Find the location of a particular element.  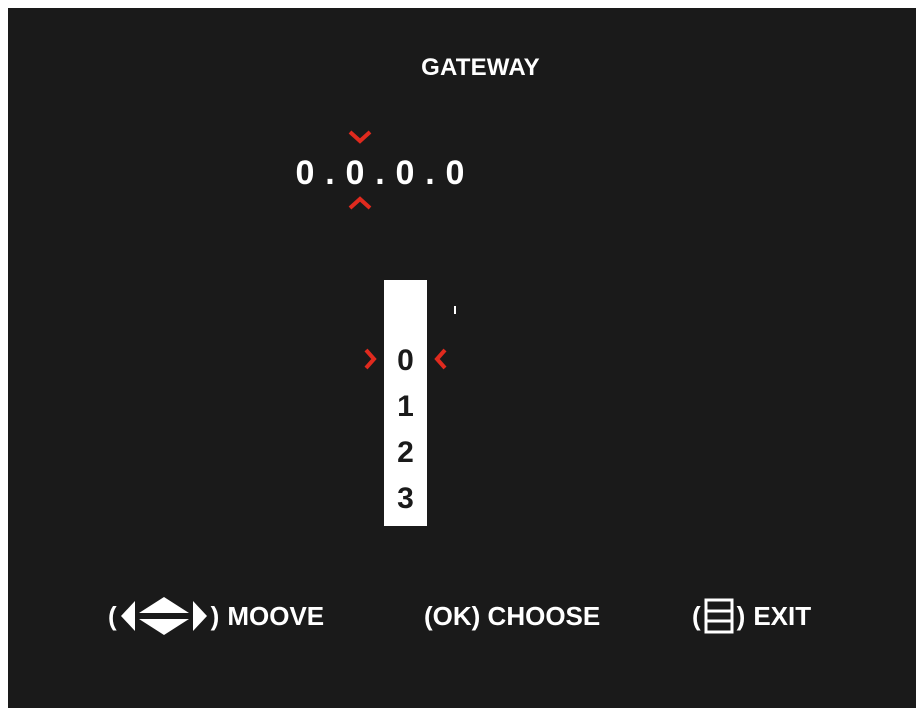

ip-octet-1: 0 is located at coordinates (305, 173).